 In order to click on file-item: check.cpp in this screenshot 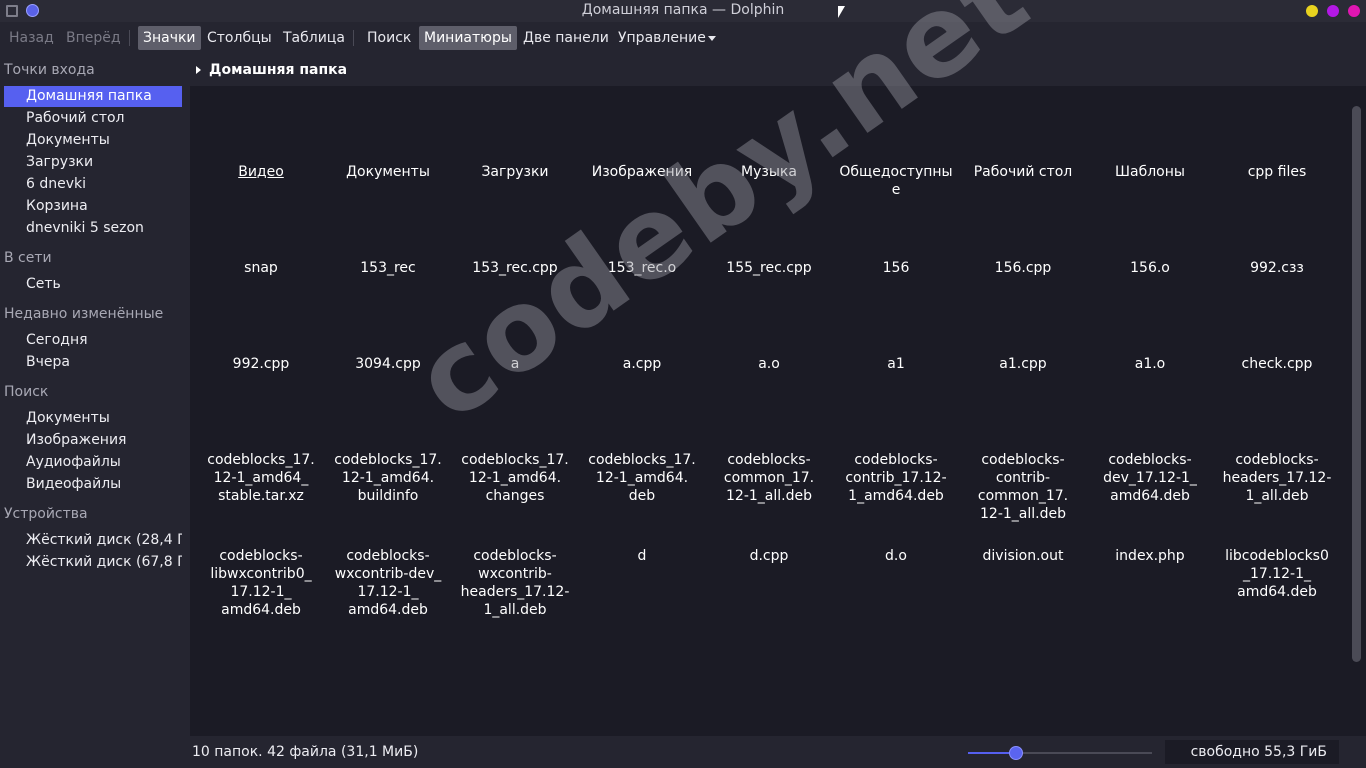, I will do `click(1277, 364)`.